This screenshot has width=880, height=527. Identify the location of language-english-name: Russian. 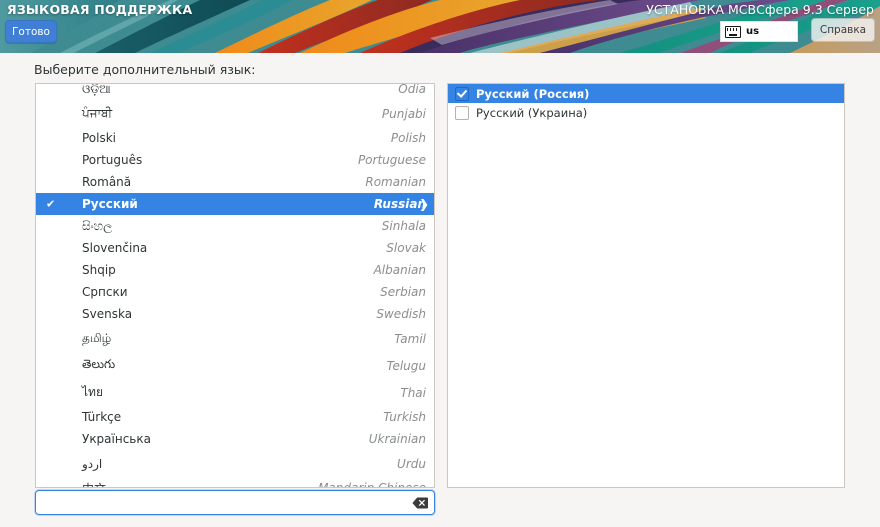
(399, 204).